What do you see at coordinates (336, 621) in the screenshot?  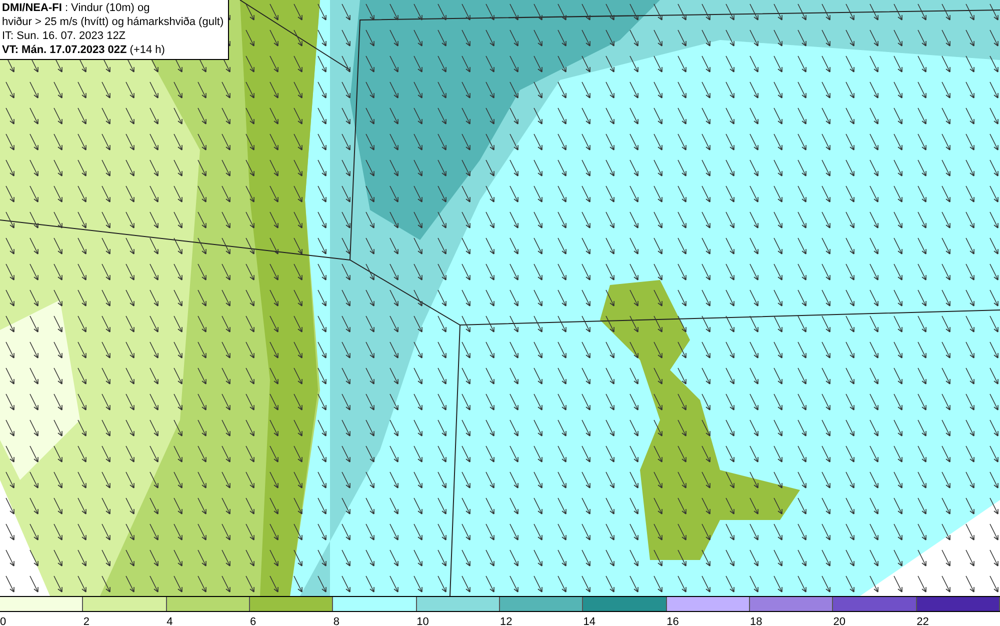 I see `scale-label: 8` at bounding box center [336, 621].